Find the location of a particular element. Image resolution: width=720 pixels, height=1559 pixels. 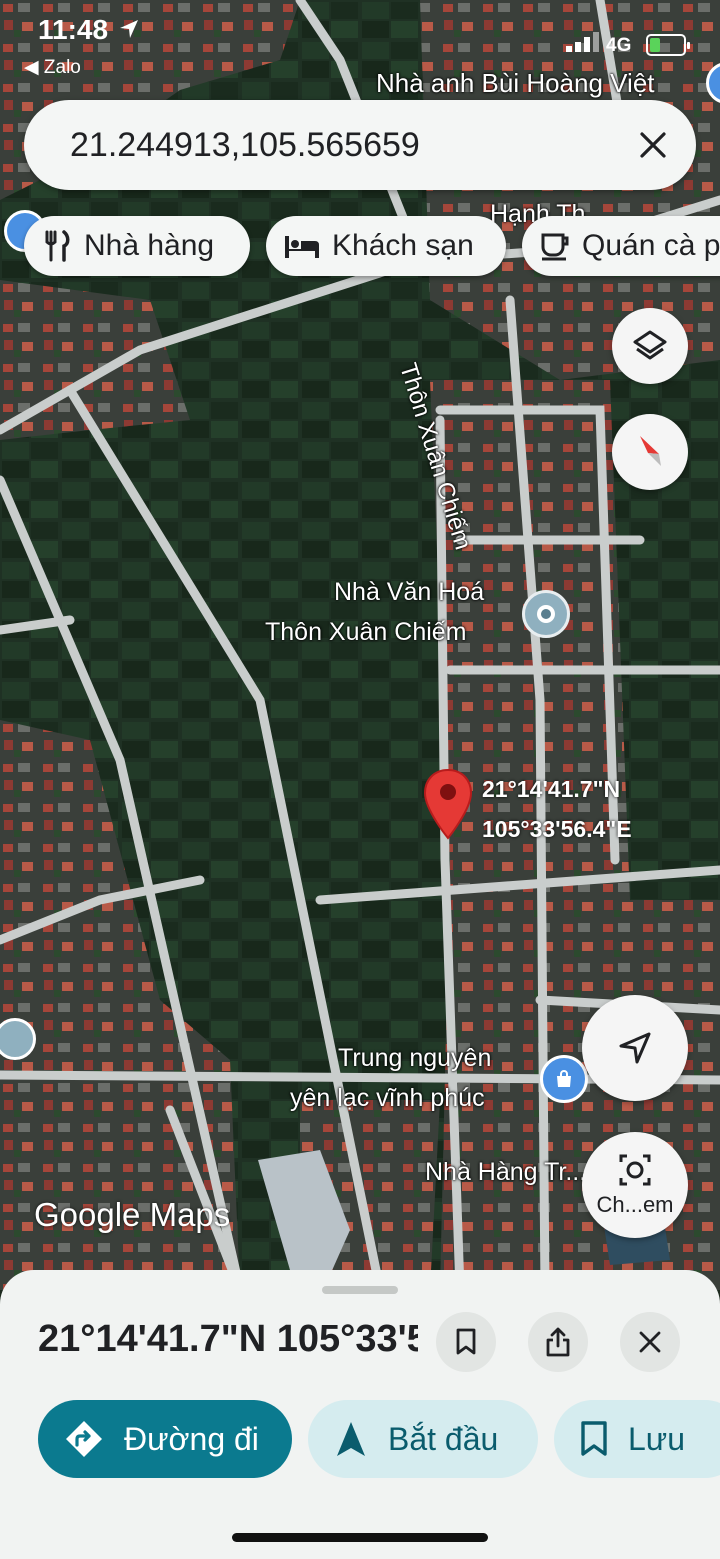

network-type: 4G is located at coordinates (619, 45).